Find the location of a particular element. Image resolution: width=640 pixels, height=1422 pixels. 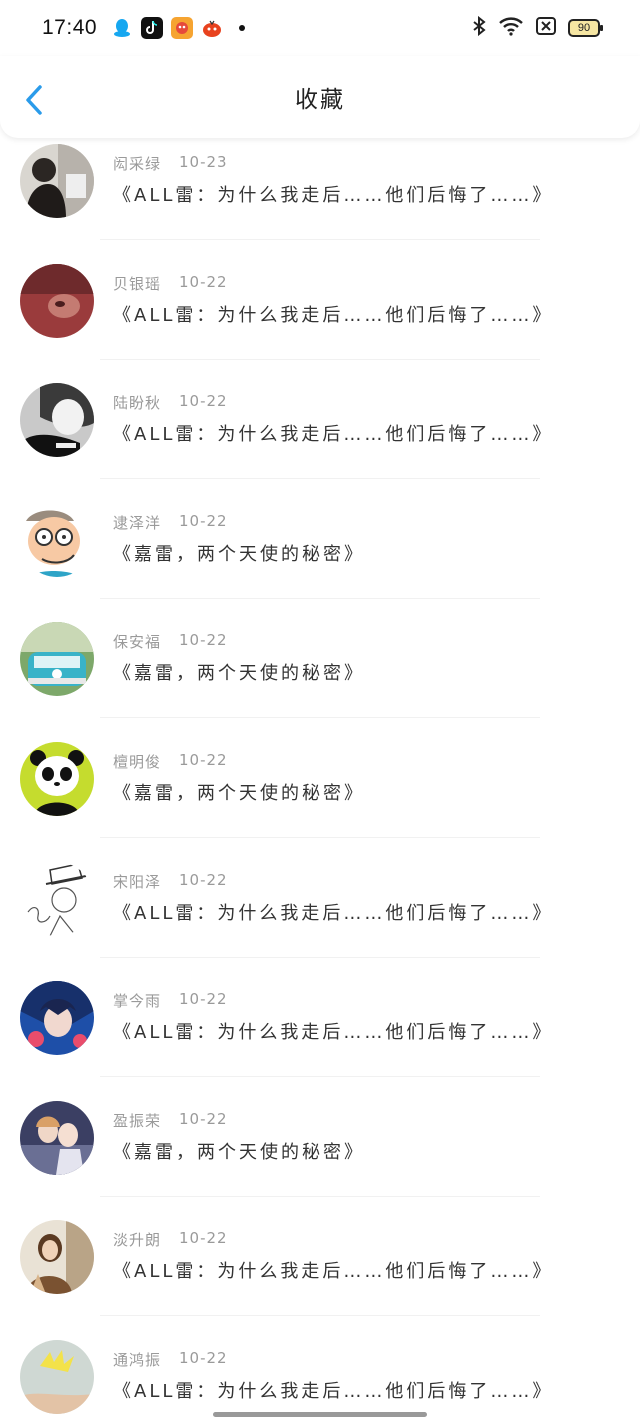

item-author: 贝银瑶 is located at coordinates (137, 283).